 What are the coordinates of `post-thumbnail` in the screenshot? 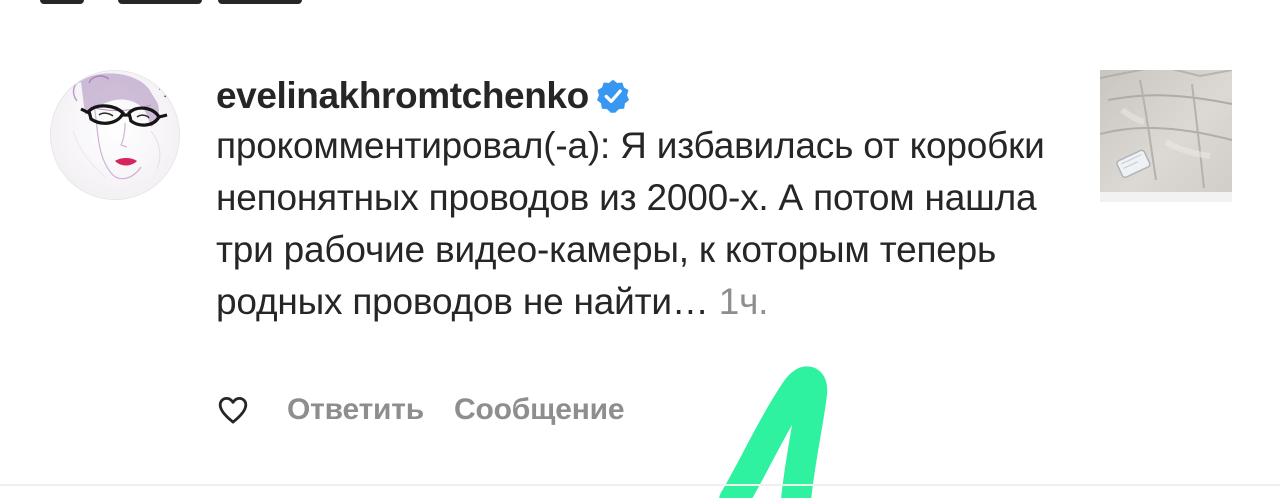 It's located at (1166, 136).